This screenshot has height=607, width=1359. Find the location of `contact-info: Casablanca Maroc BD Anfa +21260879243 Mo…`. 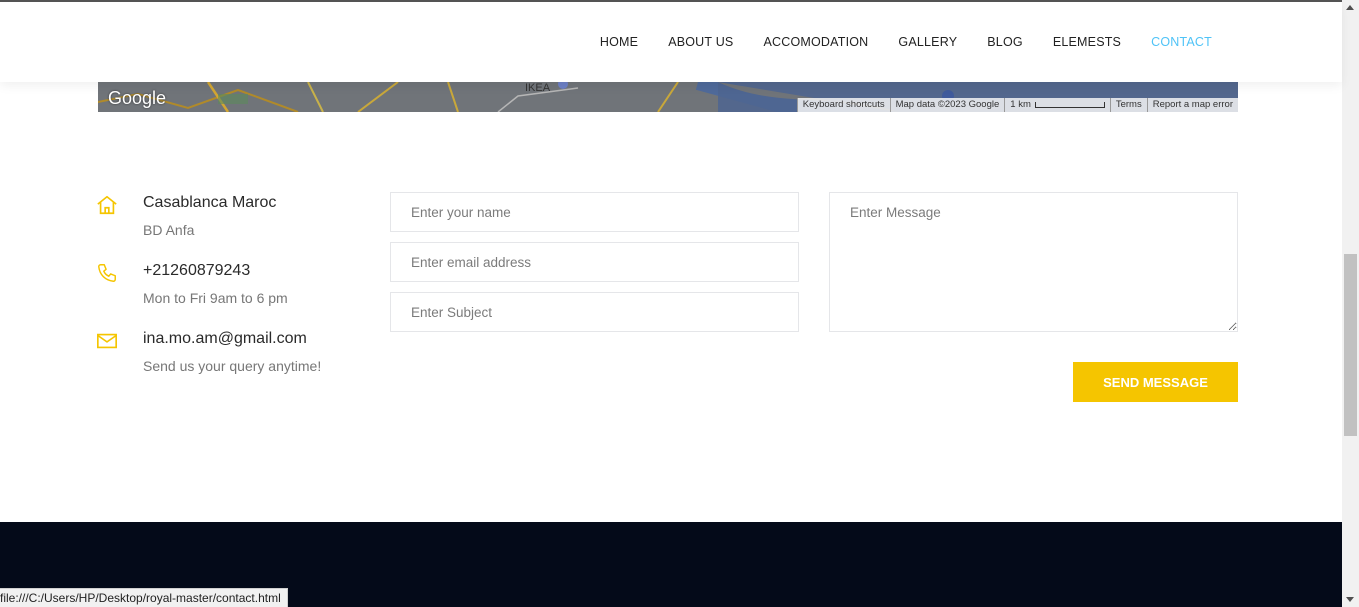

contact-info: Casablanca Maroc BD Anfa +21260879243 Mo… is located at coordinates (231, 294).